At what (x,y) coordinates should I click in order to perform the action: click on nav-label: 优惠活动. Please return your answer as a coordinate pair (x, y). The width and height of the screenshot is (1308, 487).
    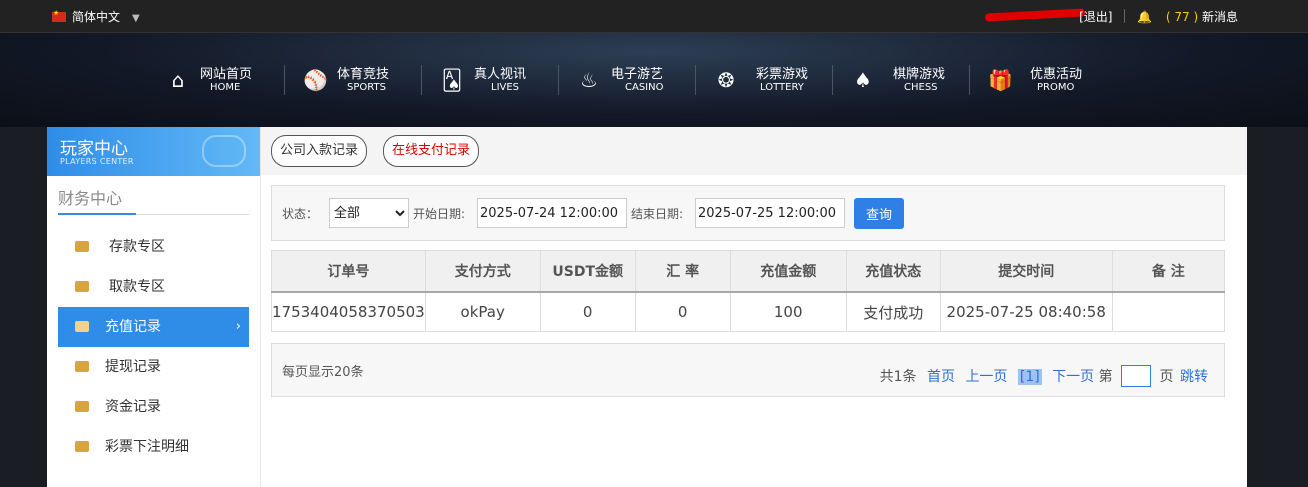
    Looking at the image, I should click on (1056, 74).